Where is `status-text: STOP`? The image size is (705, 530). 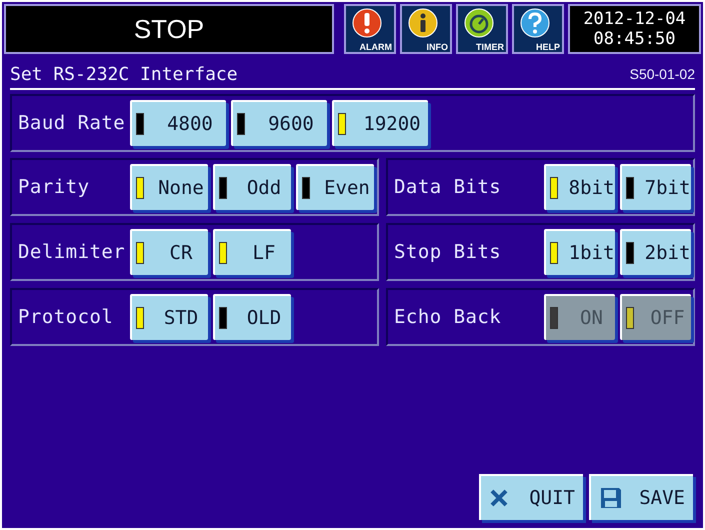
status-text: STOP is located at coordinates (169, 29).